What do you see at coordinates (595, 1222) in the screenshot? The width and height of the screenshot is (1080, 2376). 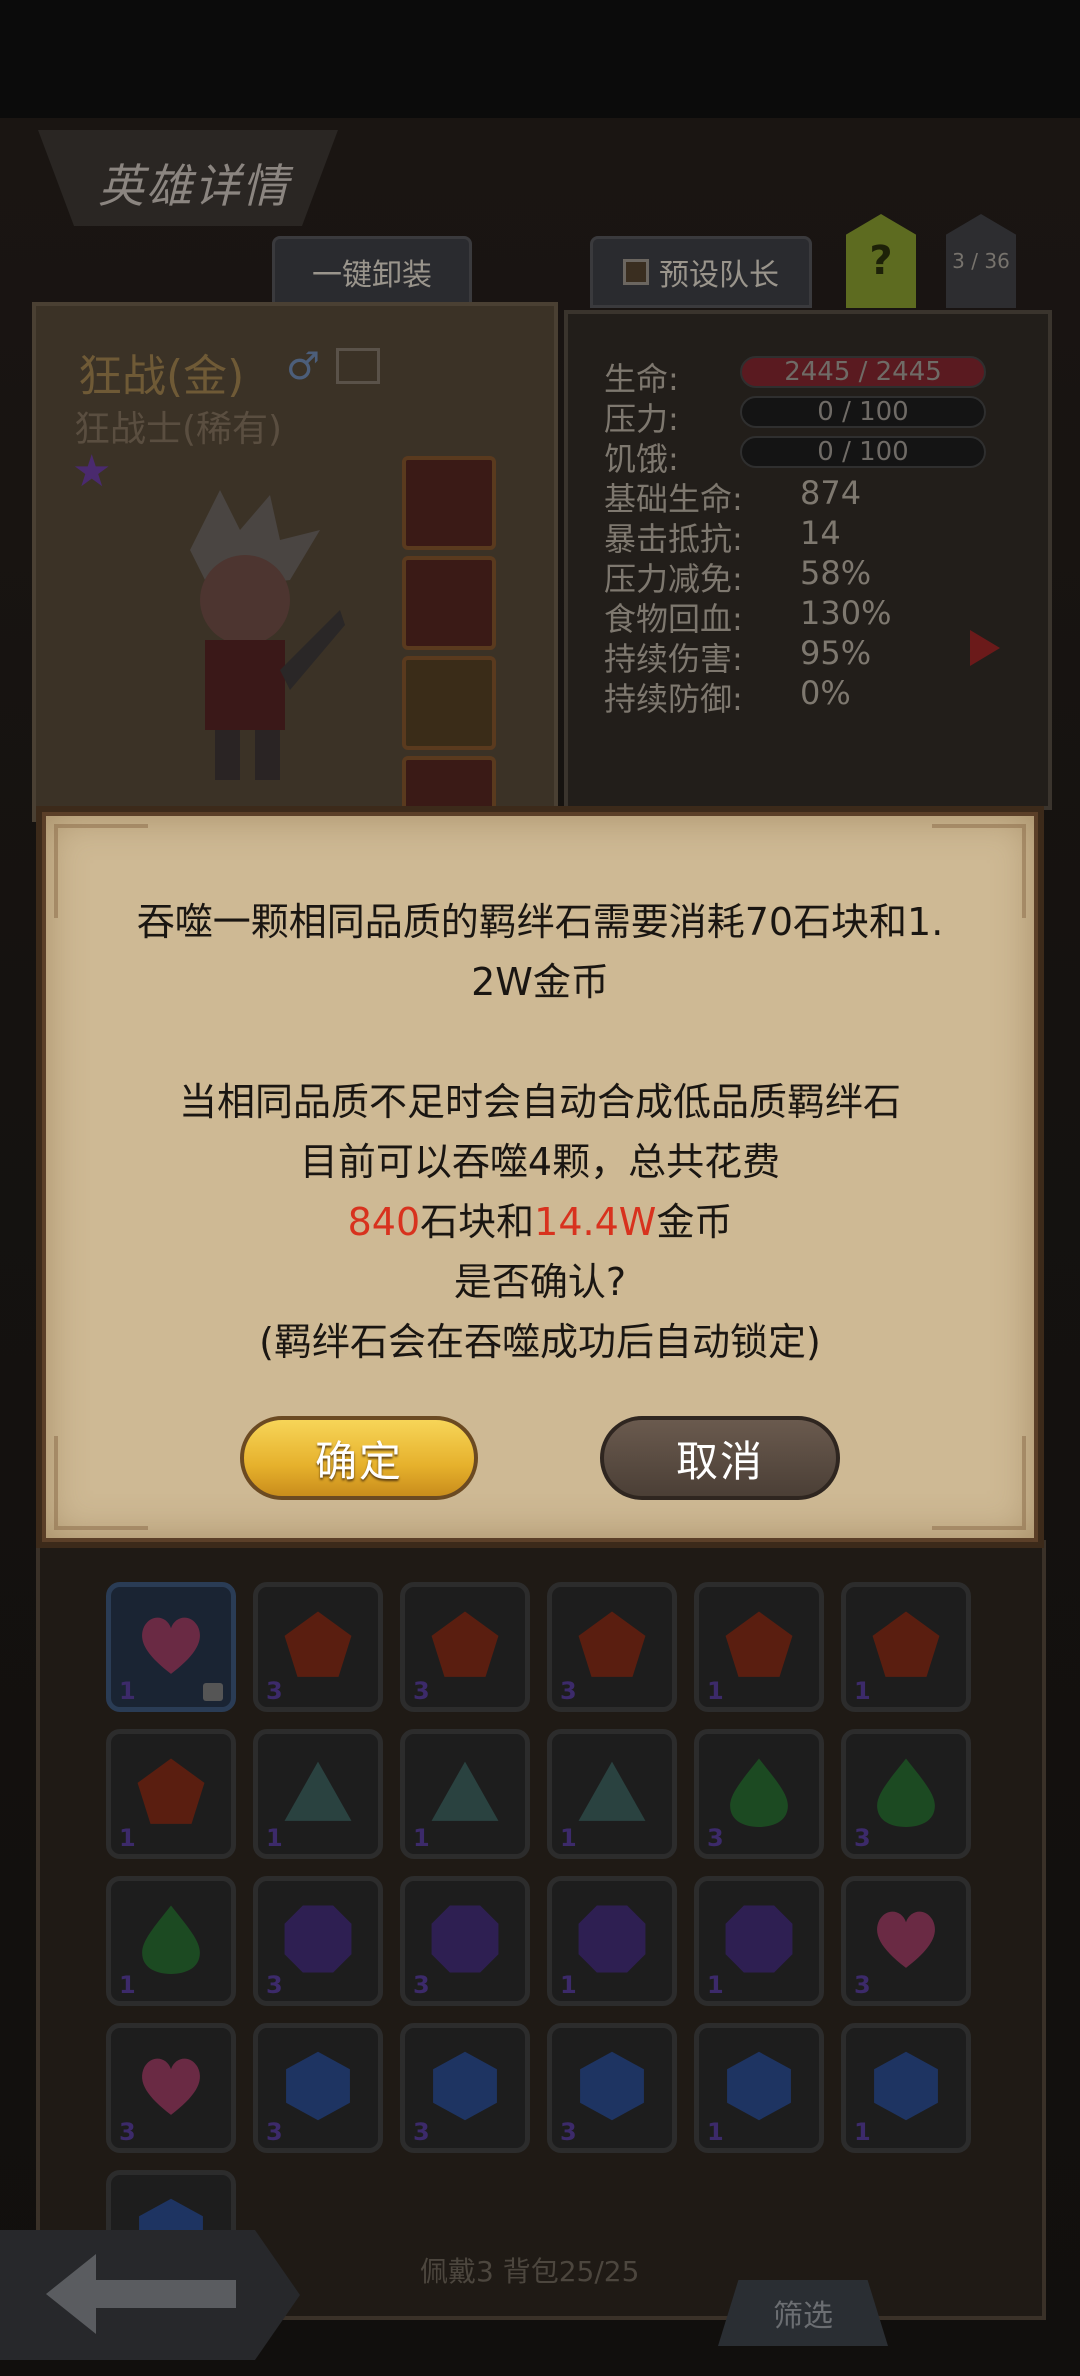 I see `gold-cost-value: 14.4W` at bounding box center [595, 1222].